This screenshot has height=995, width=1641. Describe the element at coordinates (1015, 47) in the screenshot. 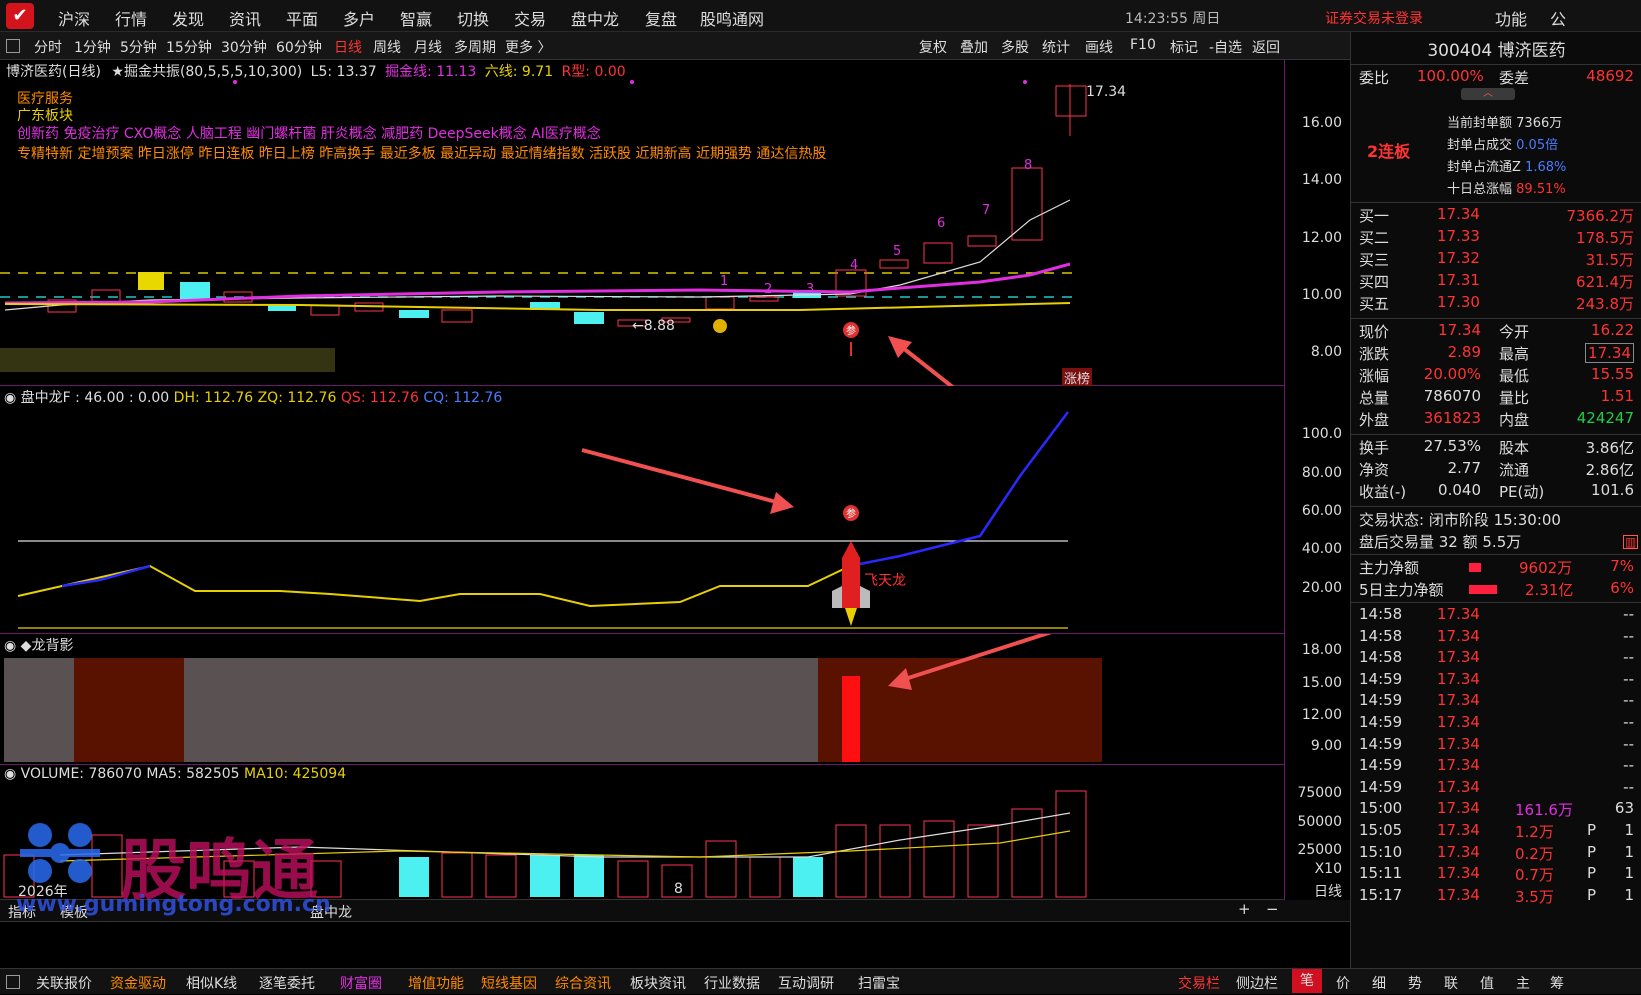

I see `btn-duogu: 多股` at that location.